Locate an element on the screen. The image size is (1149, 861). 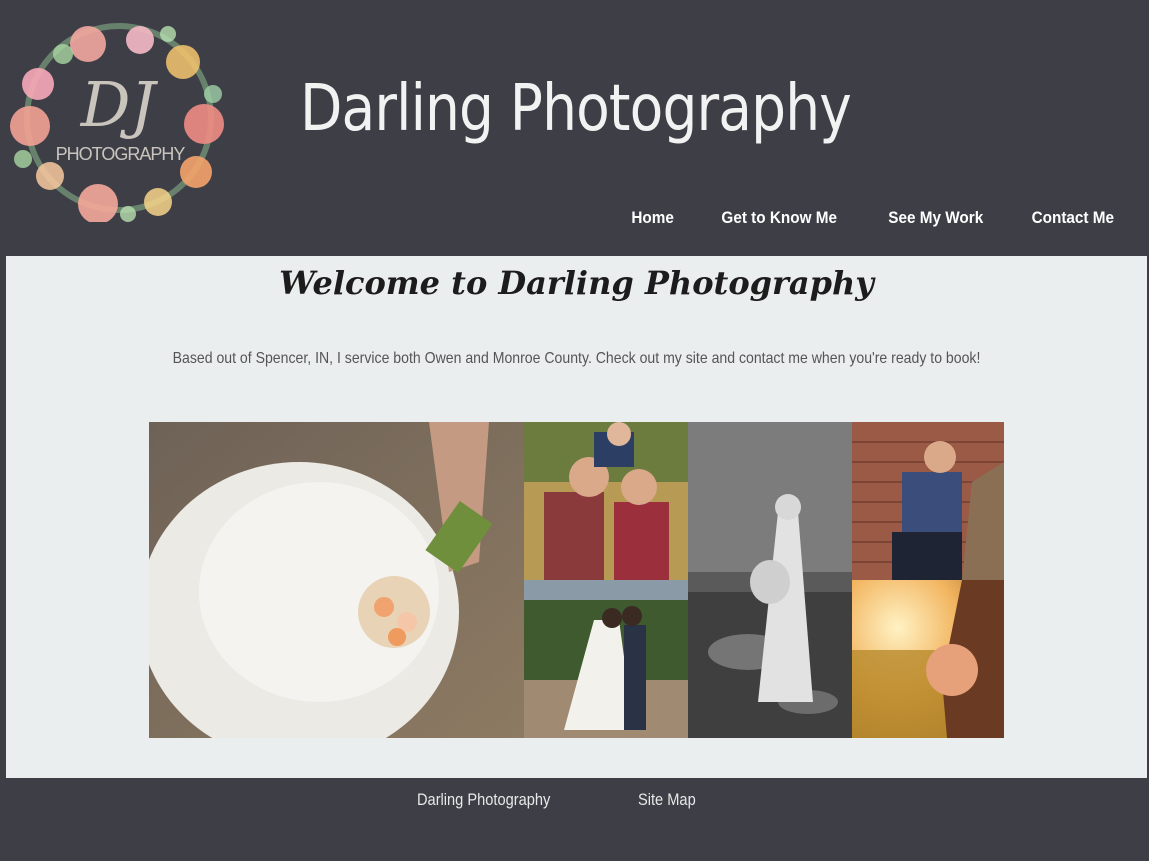
photo-maternity-sunset-icon is located at coordinates (928, 659).